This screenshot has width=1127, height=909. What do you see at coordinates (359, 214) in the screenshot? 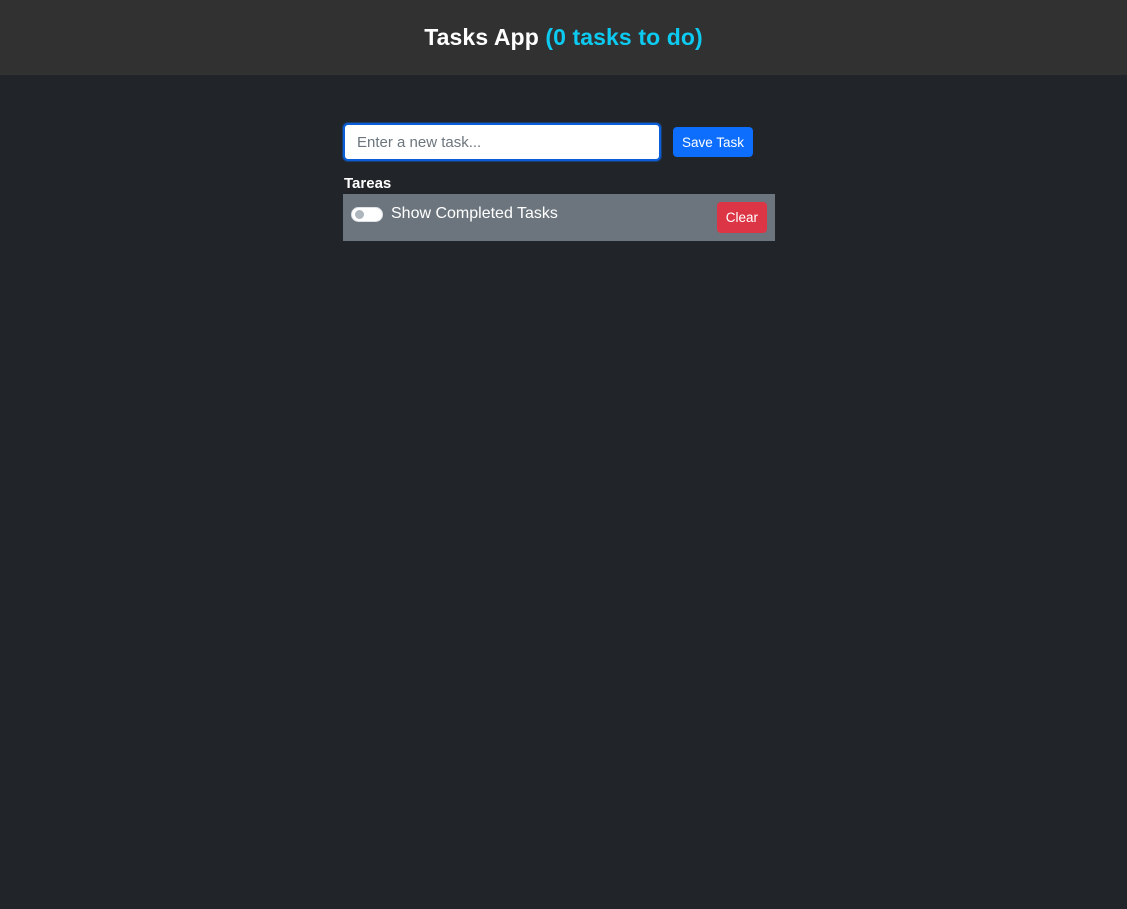
I see `toggle-knob` at bounding box center [359, 214].